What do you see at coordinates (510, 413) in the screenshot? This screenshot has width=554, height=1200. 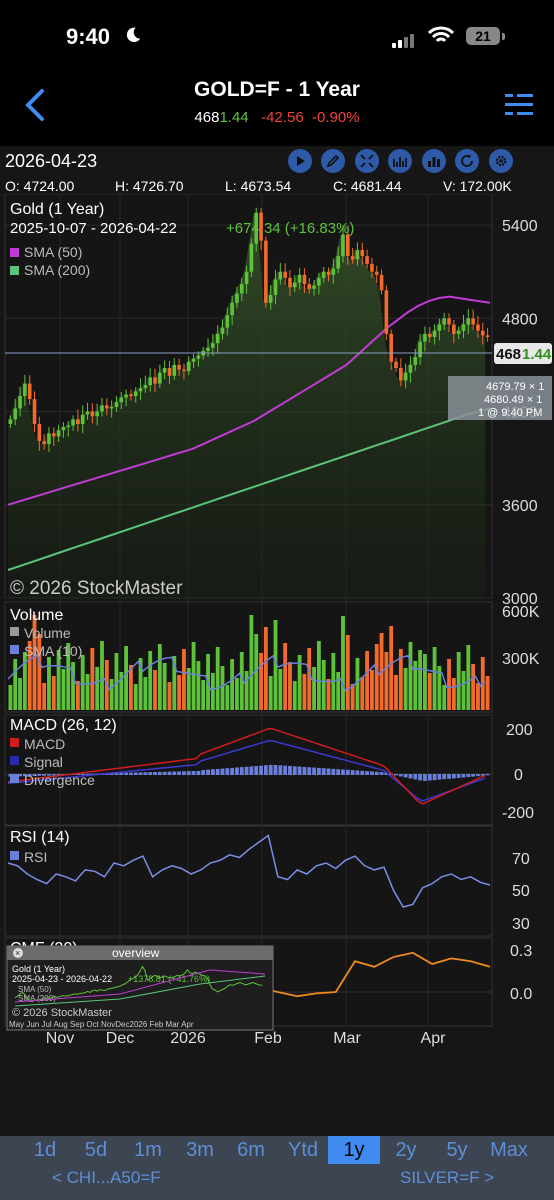 I see `crosshair-line-3: 1 @ 9:40 PM` at bounding box center [510, 413].